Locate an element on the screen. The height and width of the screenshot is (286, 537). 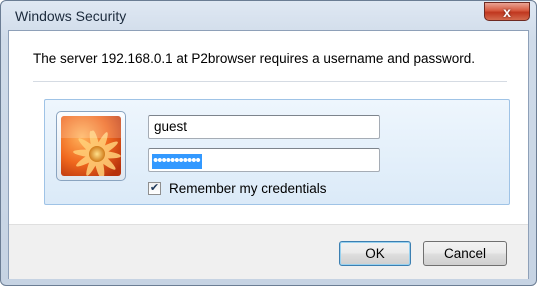
close-button: x is located at coordinates (507, 11).